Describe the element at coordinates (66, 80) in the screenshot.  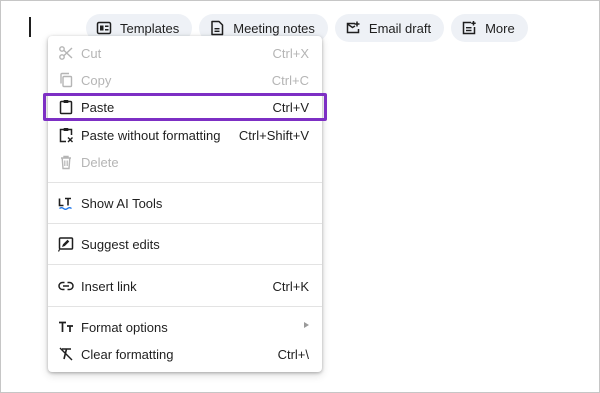
I see `copy-icon` at that location.